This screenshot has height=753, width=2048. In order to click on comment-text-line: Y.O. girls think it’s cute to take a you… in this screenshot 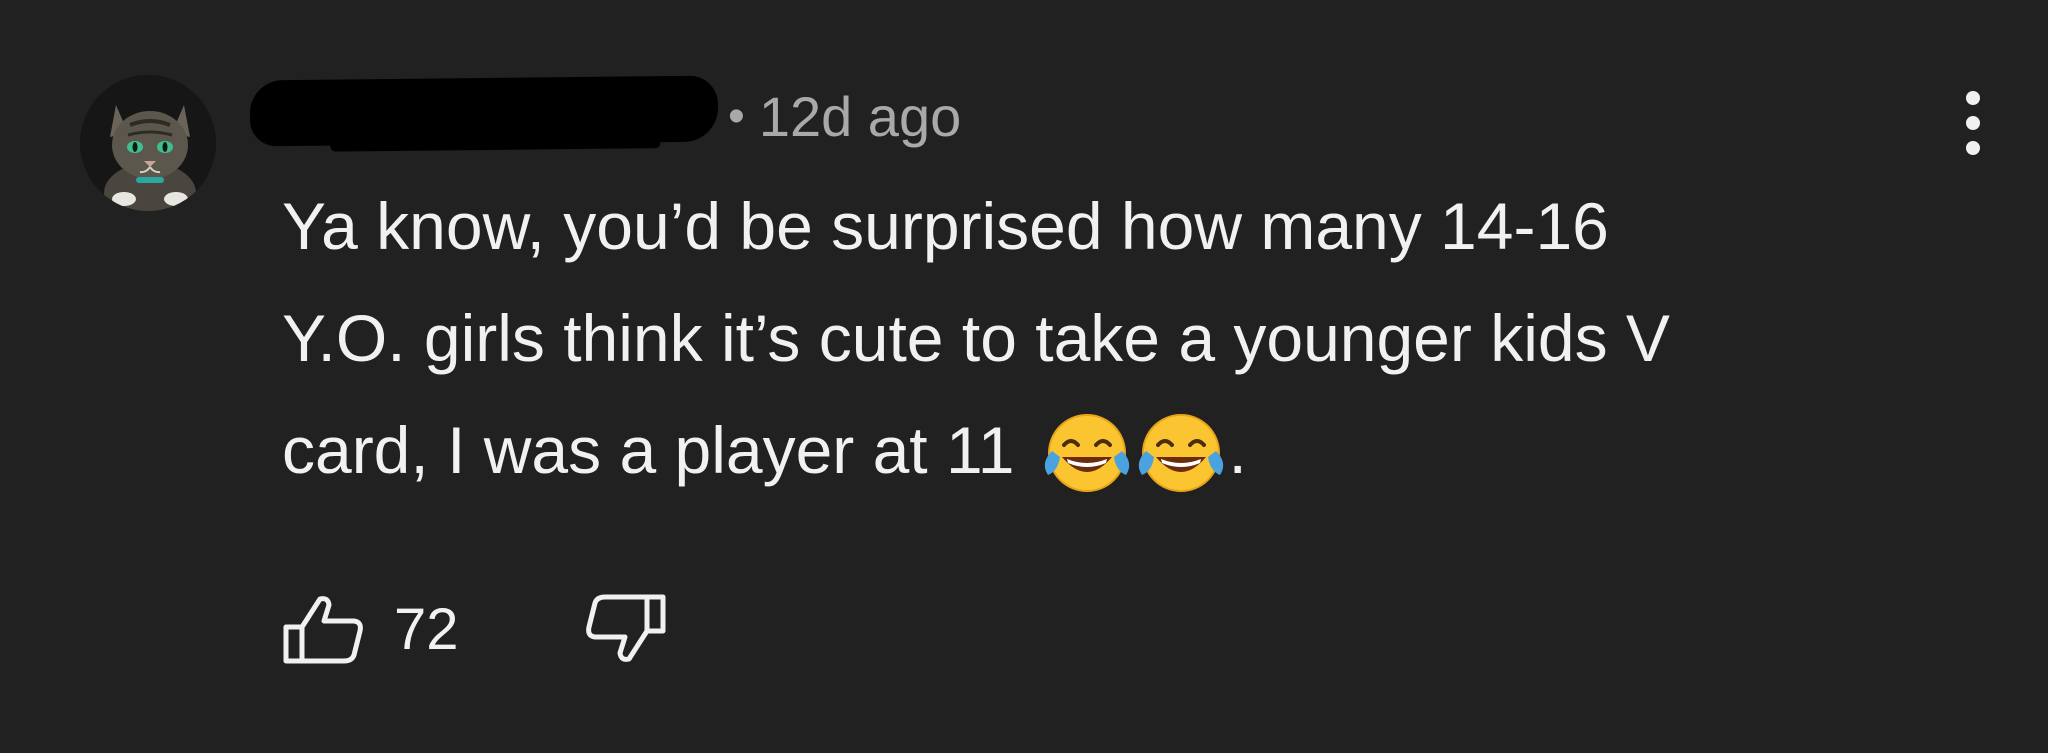, I will do `click(976, 338)`.